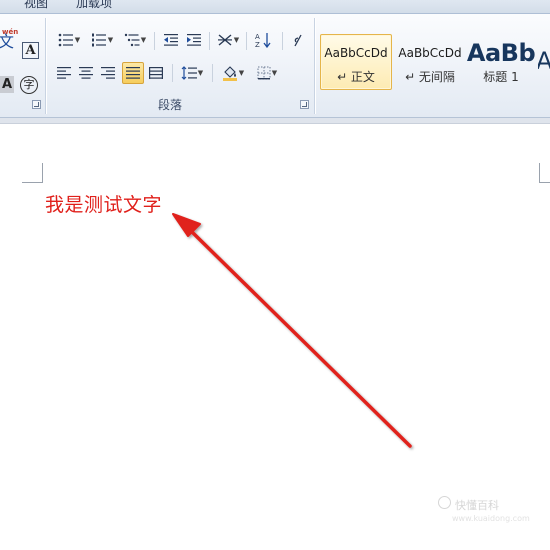 The width and height of the screenshot is (550, 550). I want to click on crop-mark-top-left, so click(32, 173).